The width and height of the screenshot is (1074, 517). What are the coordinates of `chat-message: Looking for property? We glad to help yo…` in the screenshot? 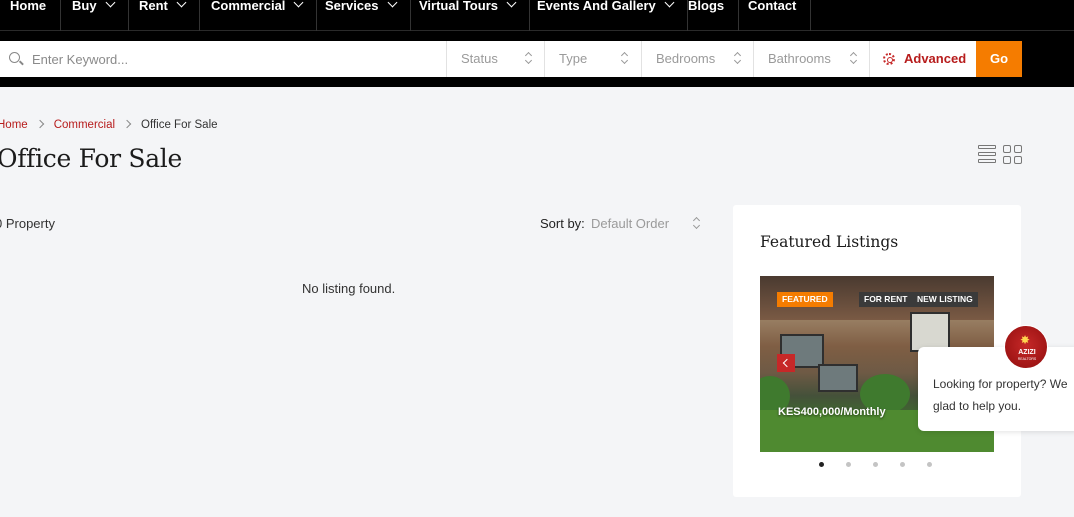 It's located at (1000, 395).